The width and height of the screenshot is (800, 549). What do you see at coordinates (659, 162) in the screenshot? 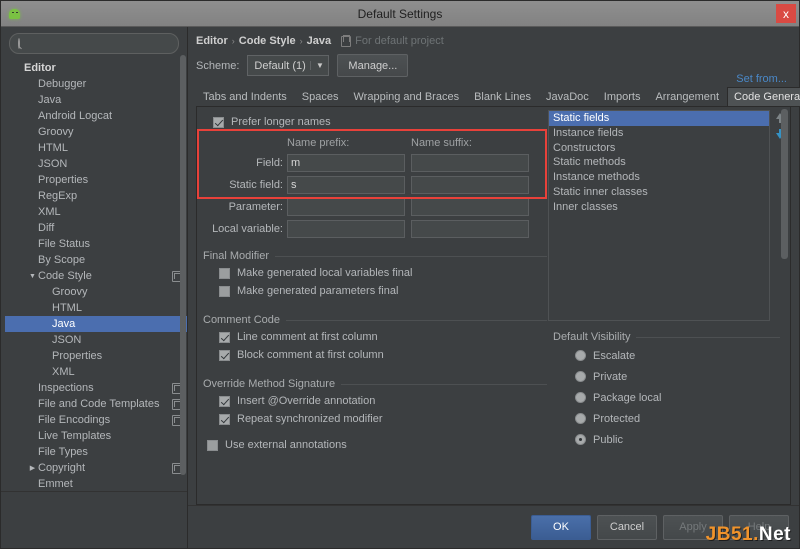
I see `members-order-item: Static methods` at bounding box center [659, 162].